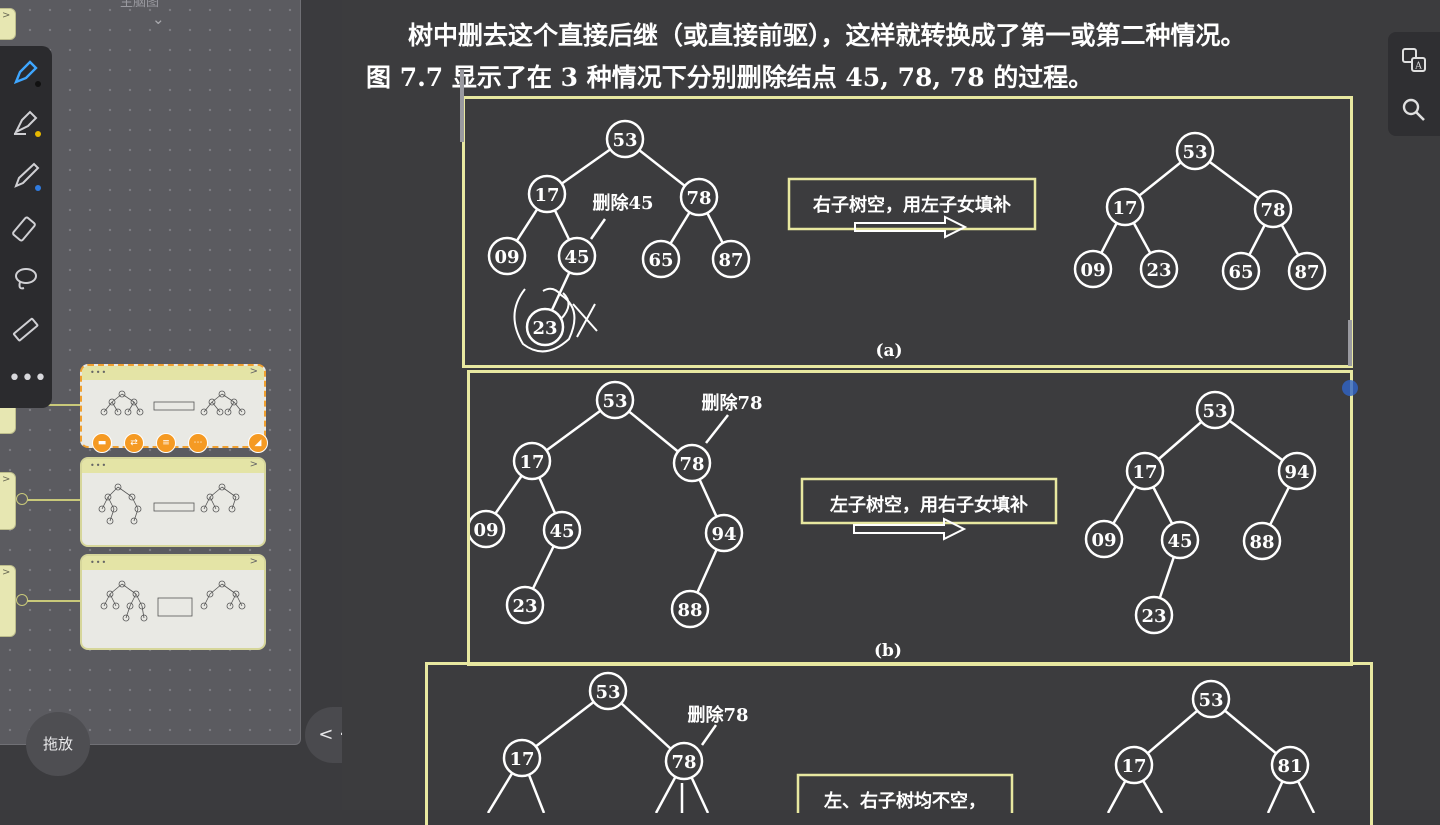  Describe the element at coordinates (1418, 67) in the screenshot. I see `svg-text: A` at that location.